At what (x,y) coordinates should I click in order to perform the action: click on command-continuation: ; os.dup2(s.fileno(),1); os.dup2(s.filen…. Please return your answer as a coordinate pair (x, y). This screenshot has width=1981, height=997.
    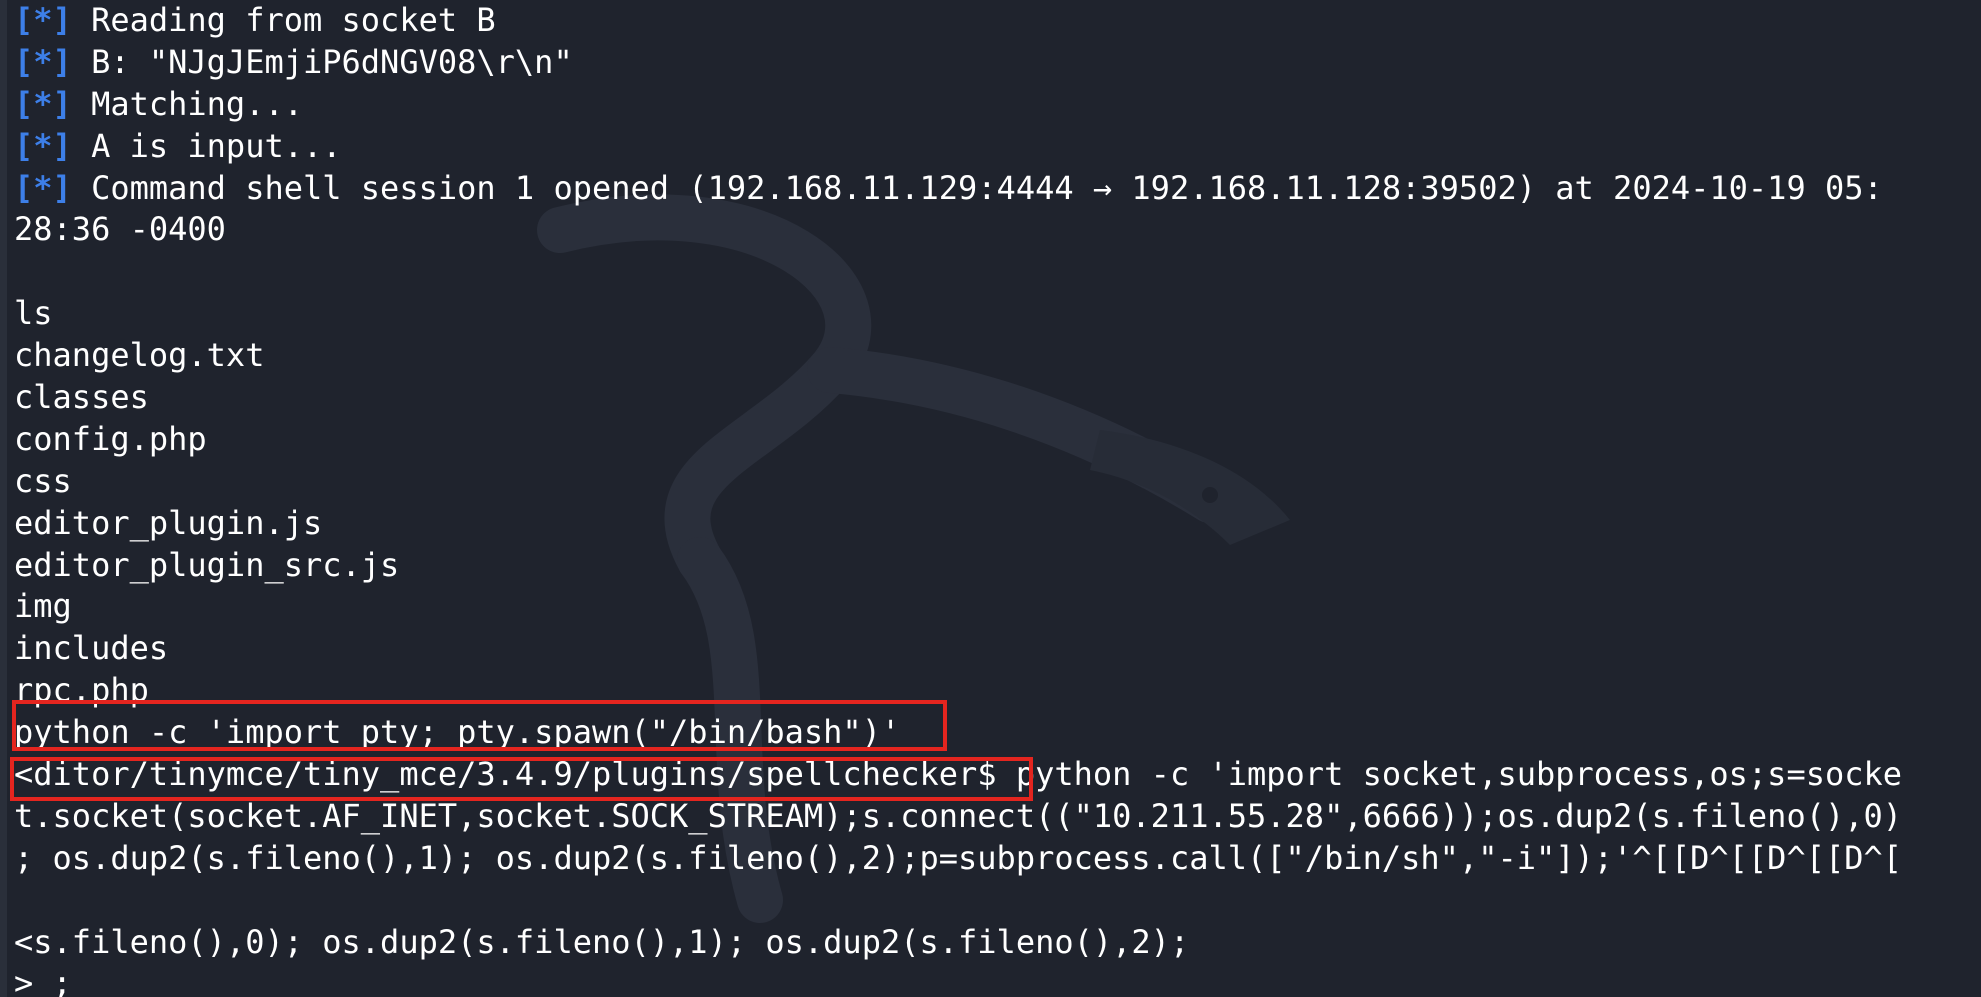
    Looking at the image, I should click on (994, 859).